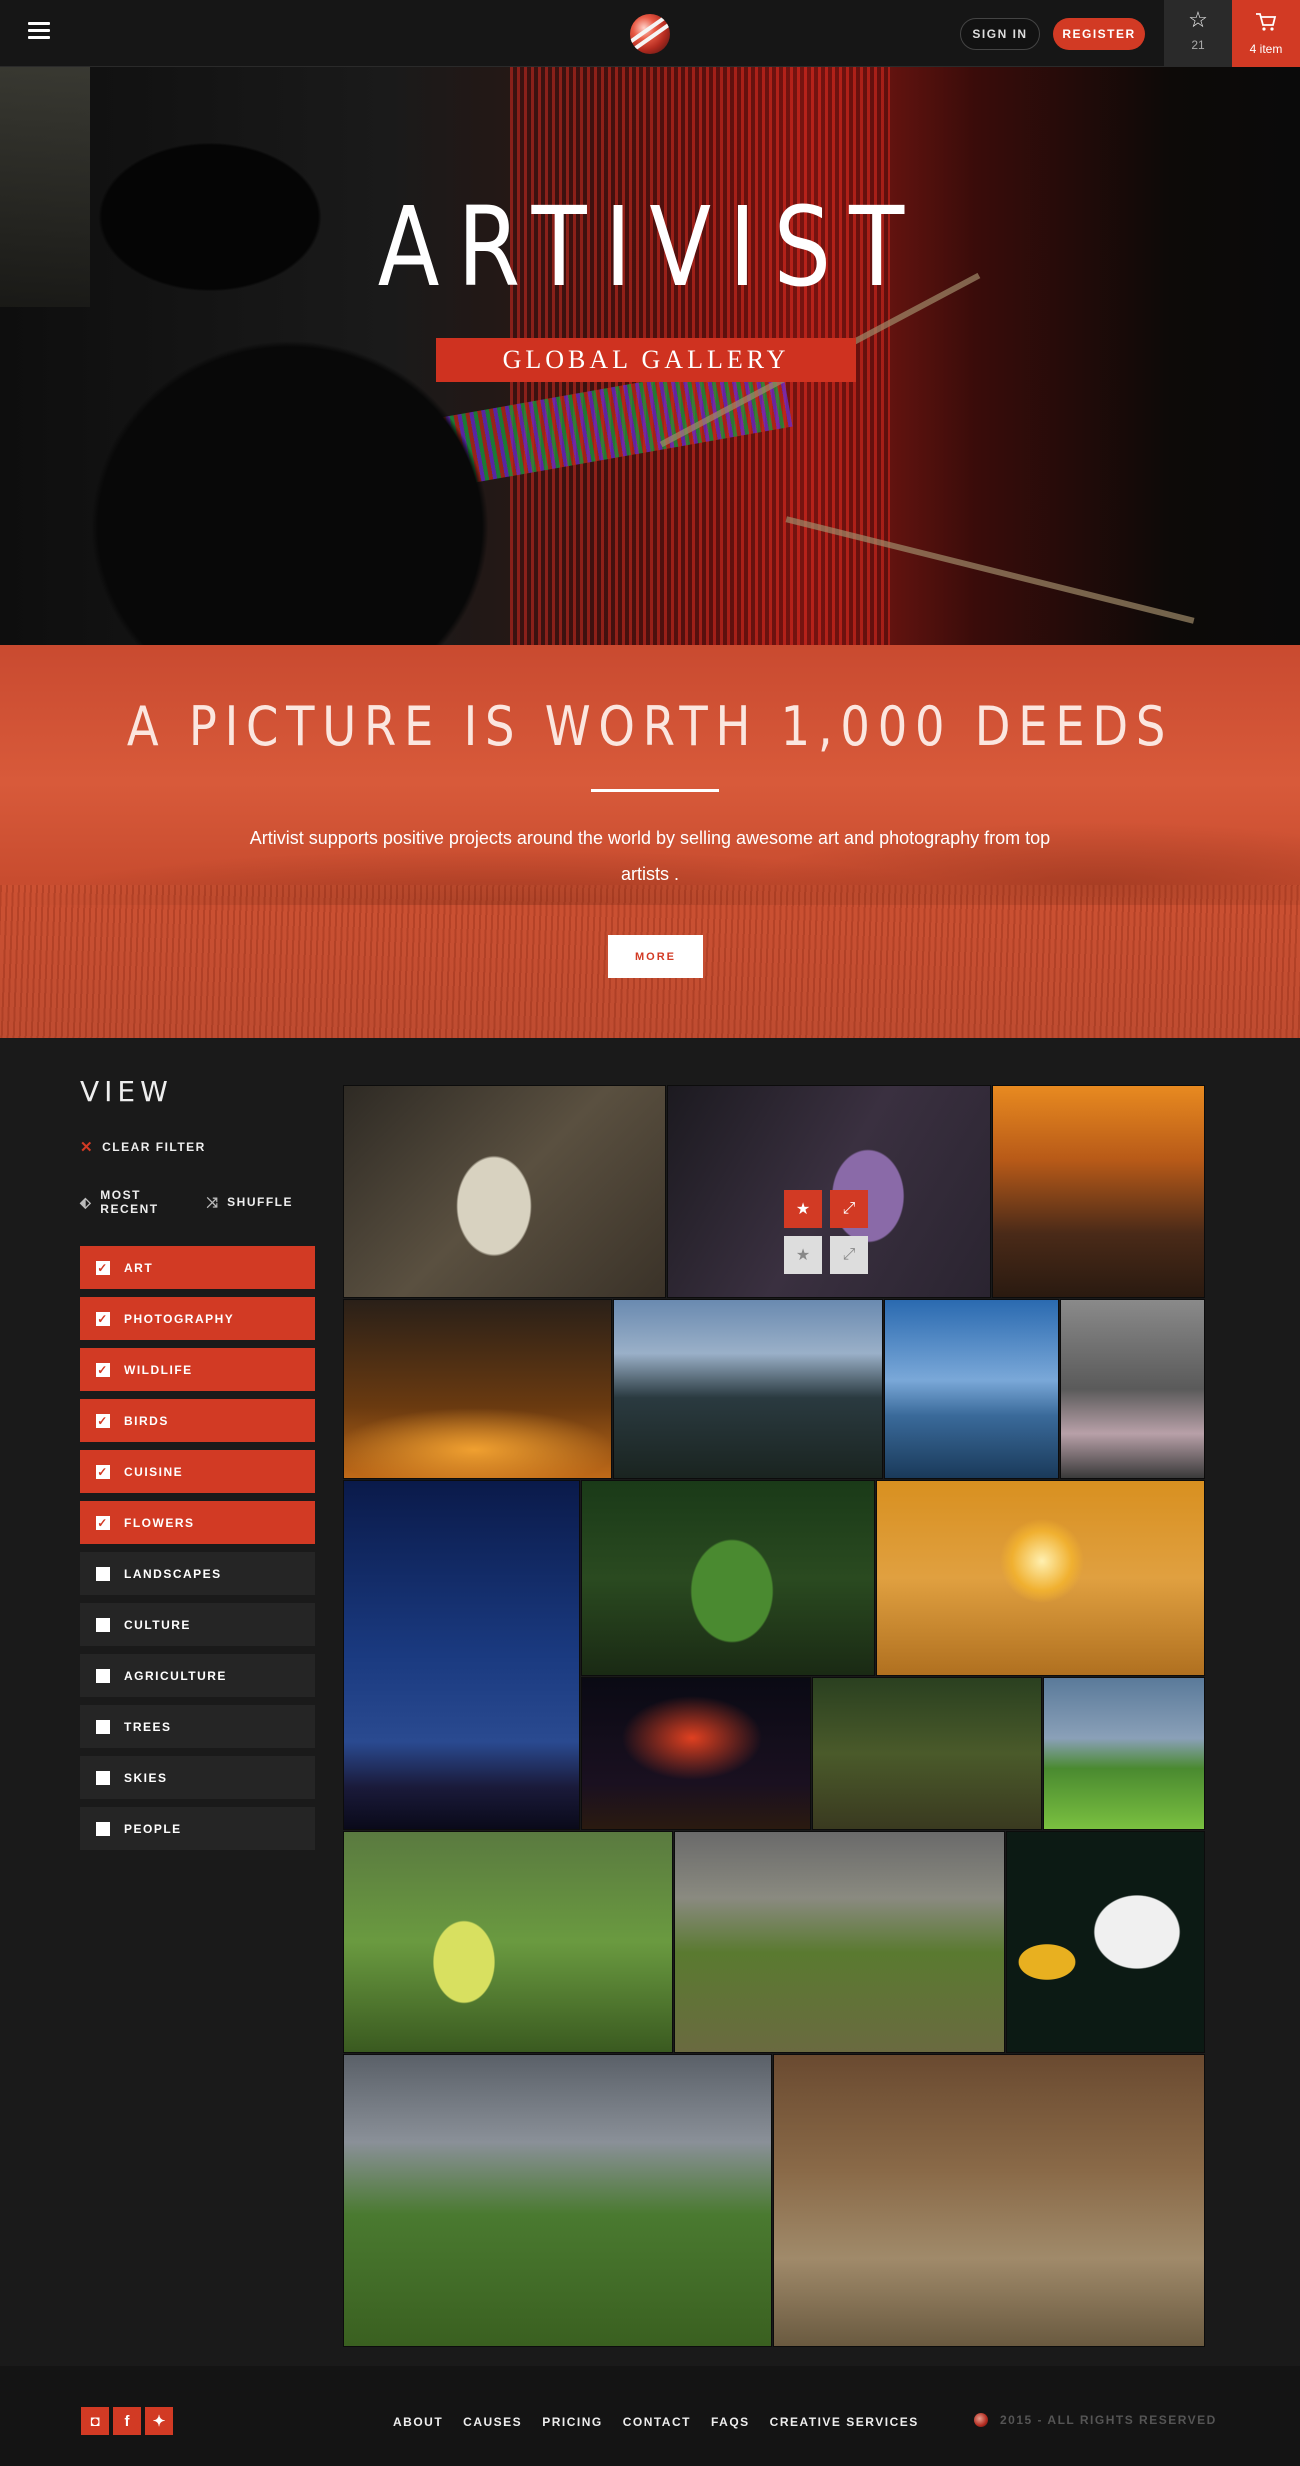  Describe the element at coordinates (492, 2422) in the screenshot. I see `footer-link-causes: CAUSES` at that location.